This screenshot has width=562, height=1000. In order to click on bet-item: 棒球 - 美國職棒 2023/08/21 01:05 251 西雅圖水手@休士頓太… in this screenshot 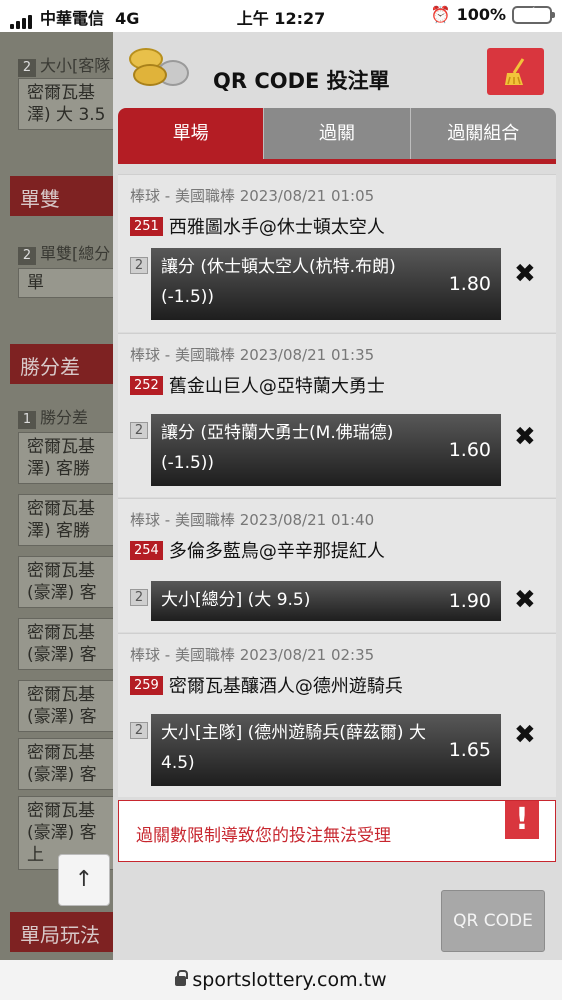, I will do `click(337, 253)`.